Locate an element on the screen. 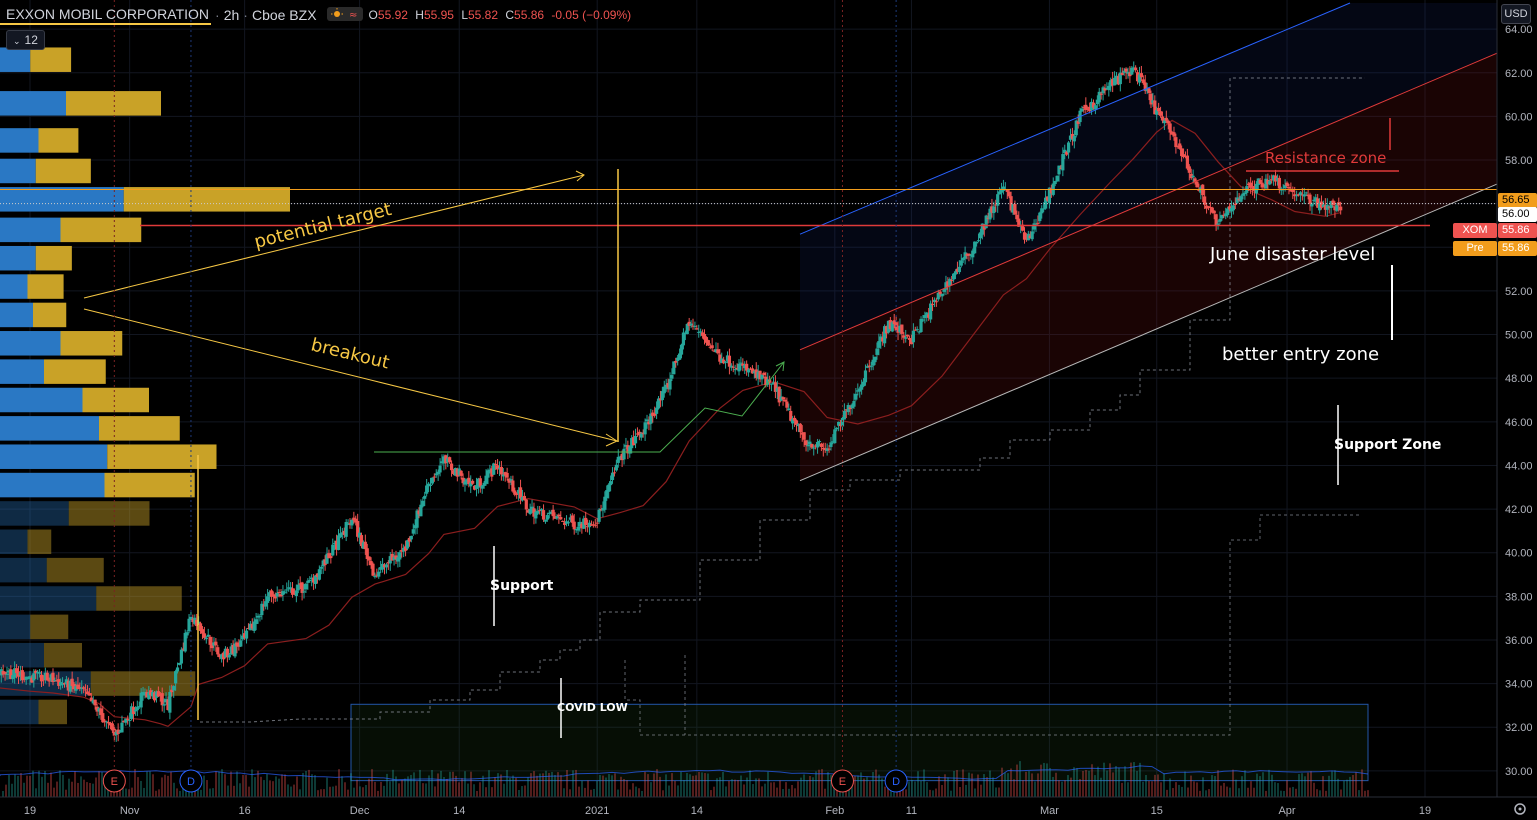 The image size is (1537, 820). dividend-event-label: D is located at coordinates (896, 782).